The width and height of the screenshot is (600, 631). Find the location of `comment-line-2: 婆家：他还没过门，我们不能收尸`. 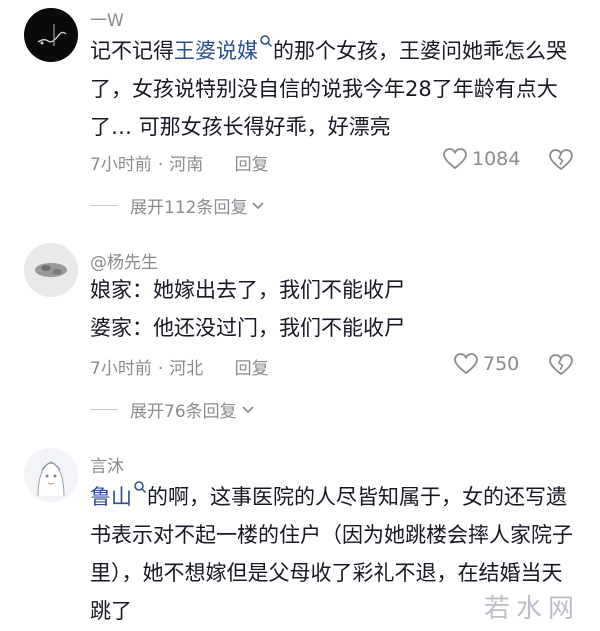

comment-line-2: 婆家：他还没过门，我们不能收尸 is located at coordinates (247, 328).